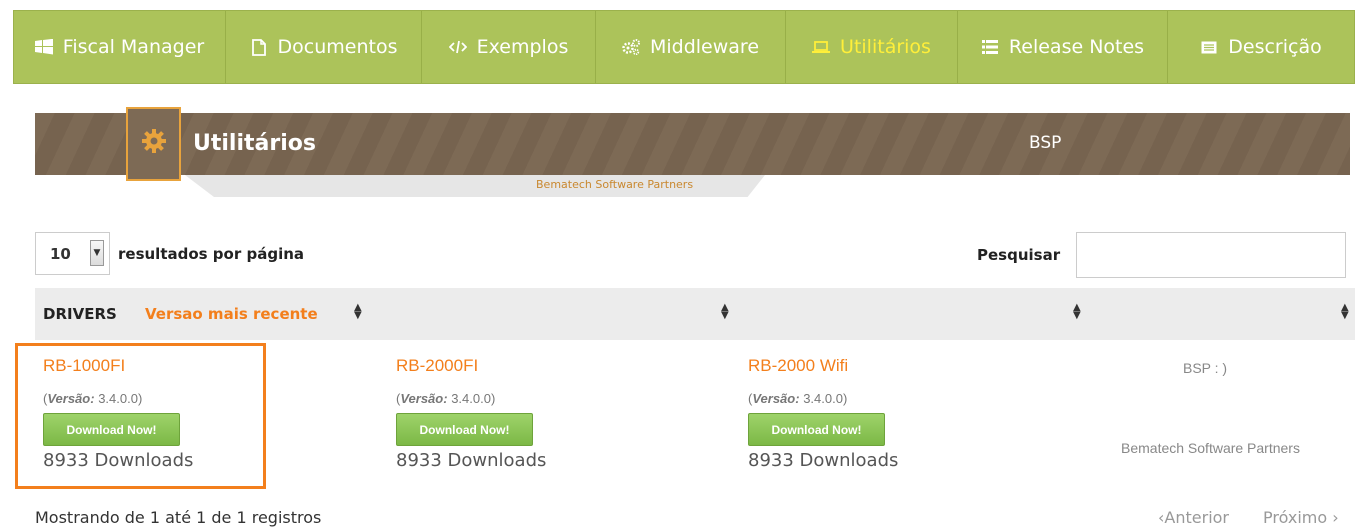 The image size is (1362, 527). Describe the element at coordinates (885, 47) in the screenshot. I see `nav-item-label: Utilitários` at that location.